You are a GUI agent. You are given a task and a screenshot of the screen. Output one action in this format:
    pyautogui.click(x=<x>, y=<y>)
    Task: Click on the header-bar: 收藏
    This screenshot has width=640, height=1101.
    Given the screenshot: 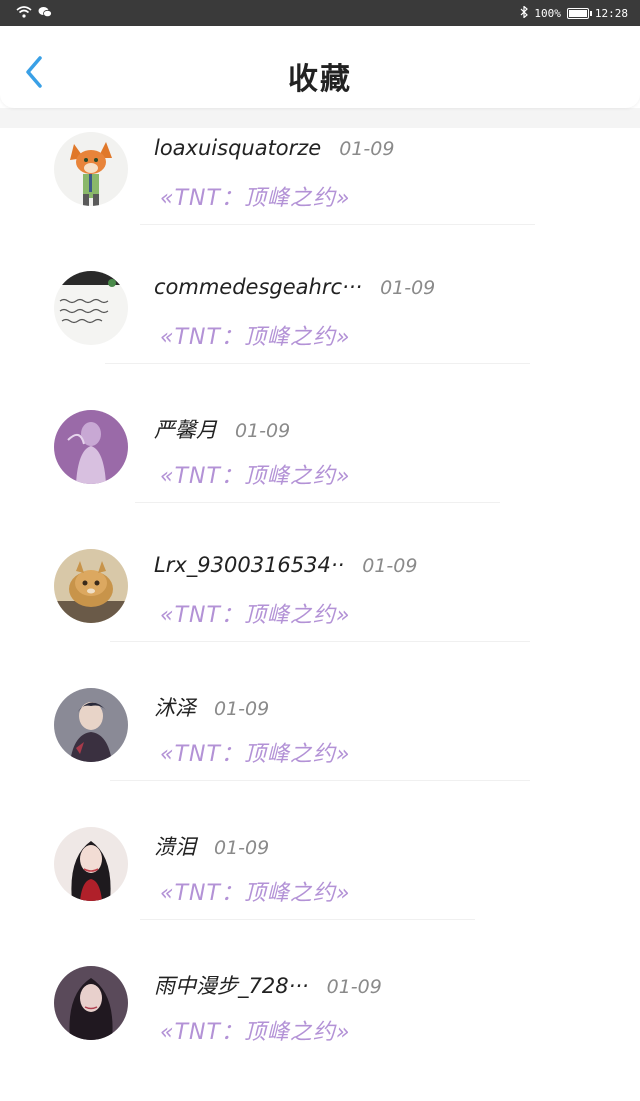 What is the action you would take?
    pyautogui.click(x=320, y=67)
    